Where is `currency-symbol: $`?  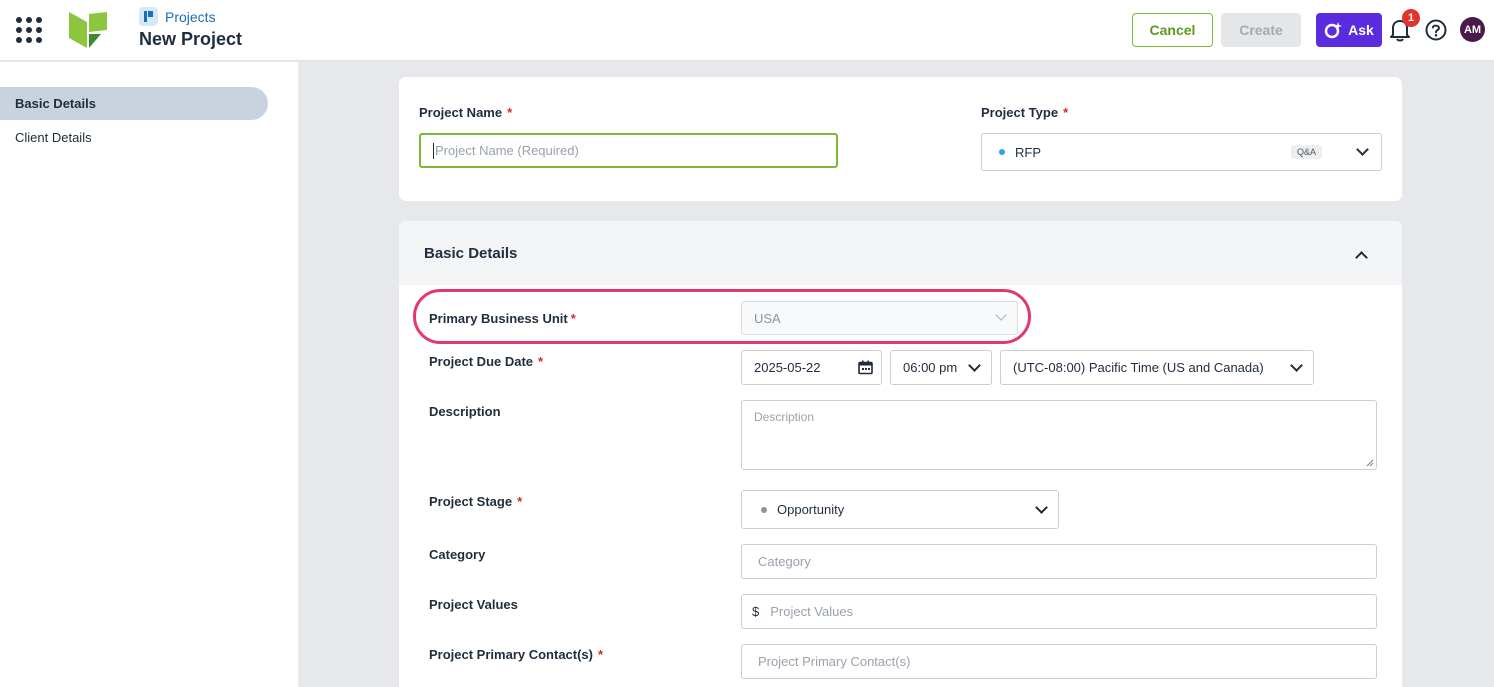 currency-symbol: $ is located at coordinates (756, 611).